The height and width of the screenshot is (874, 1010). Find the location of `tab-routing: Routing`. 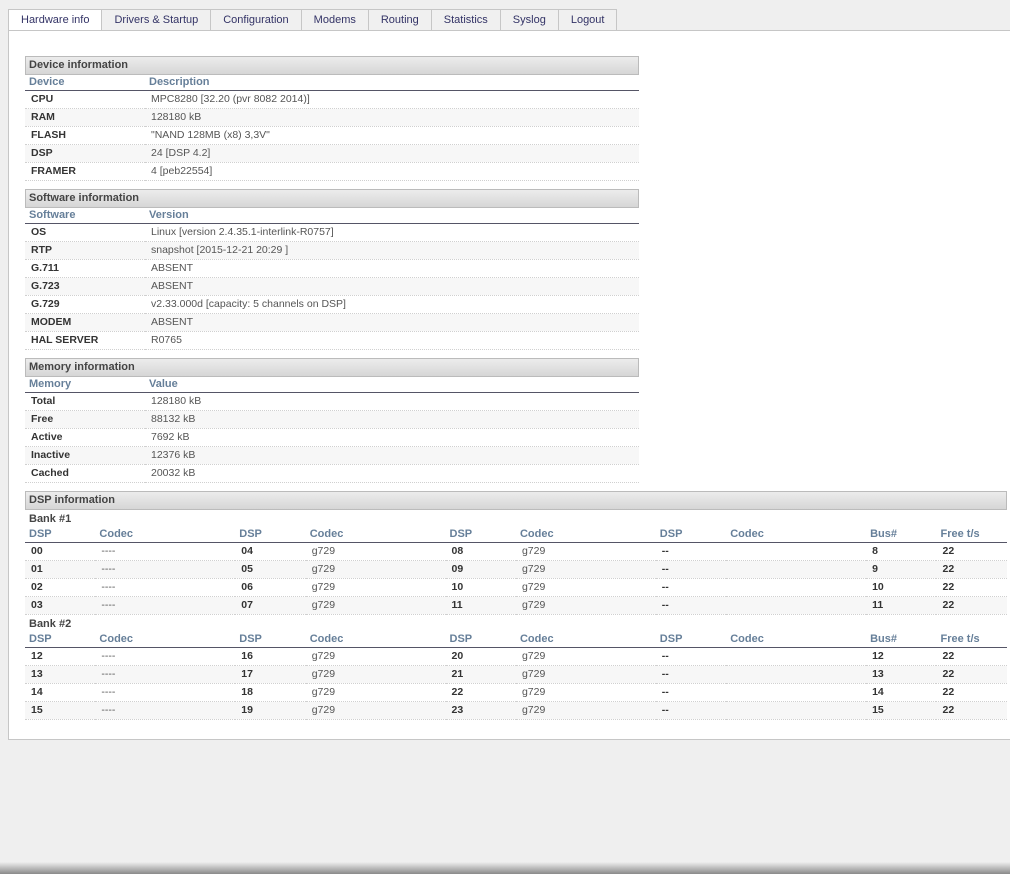

tab-routing: Routing is located at coordinates (400, 20).